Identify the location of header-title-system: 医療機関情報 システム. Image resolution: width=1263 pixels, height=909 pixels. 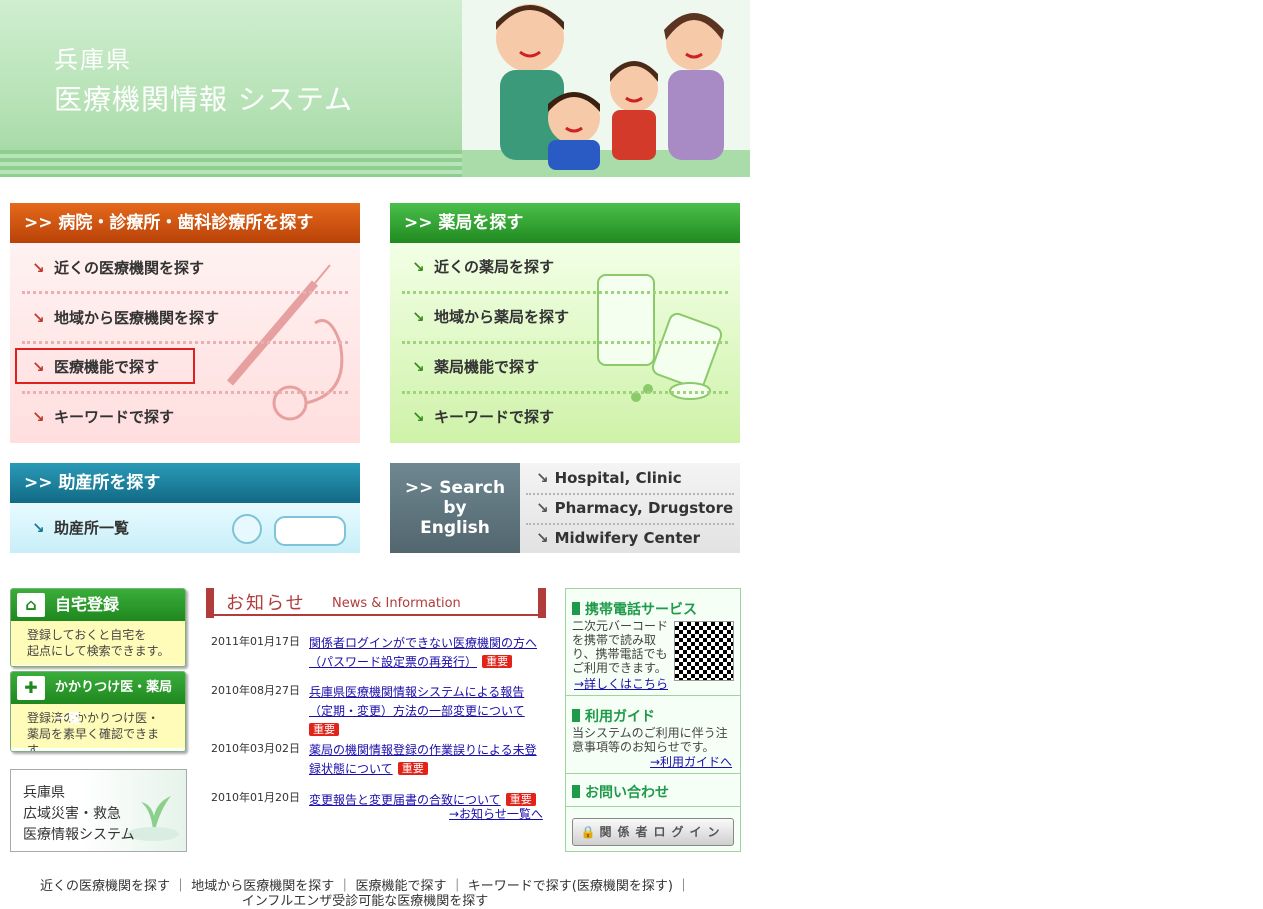
(204, 99).